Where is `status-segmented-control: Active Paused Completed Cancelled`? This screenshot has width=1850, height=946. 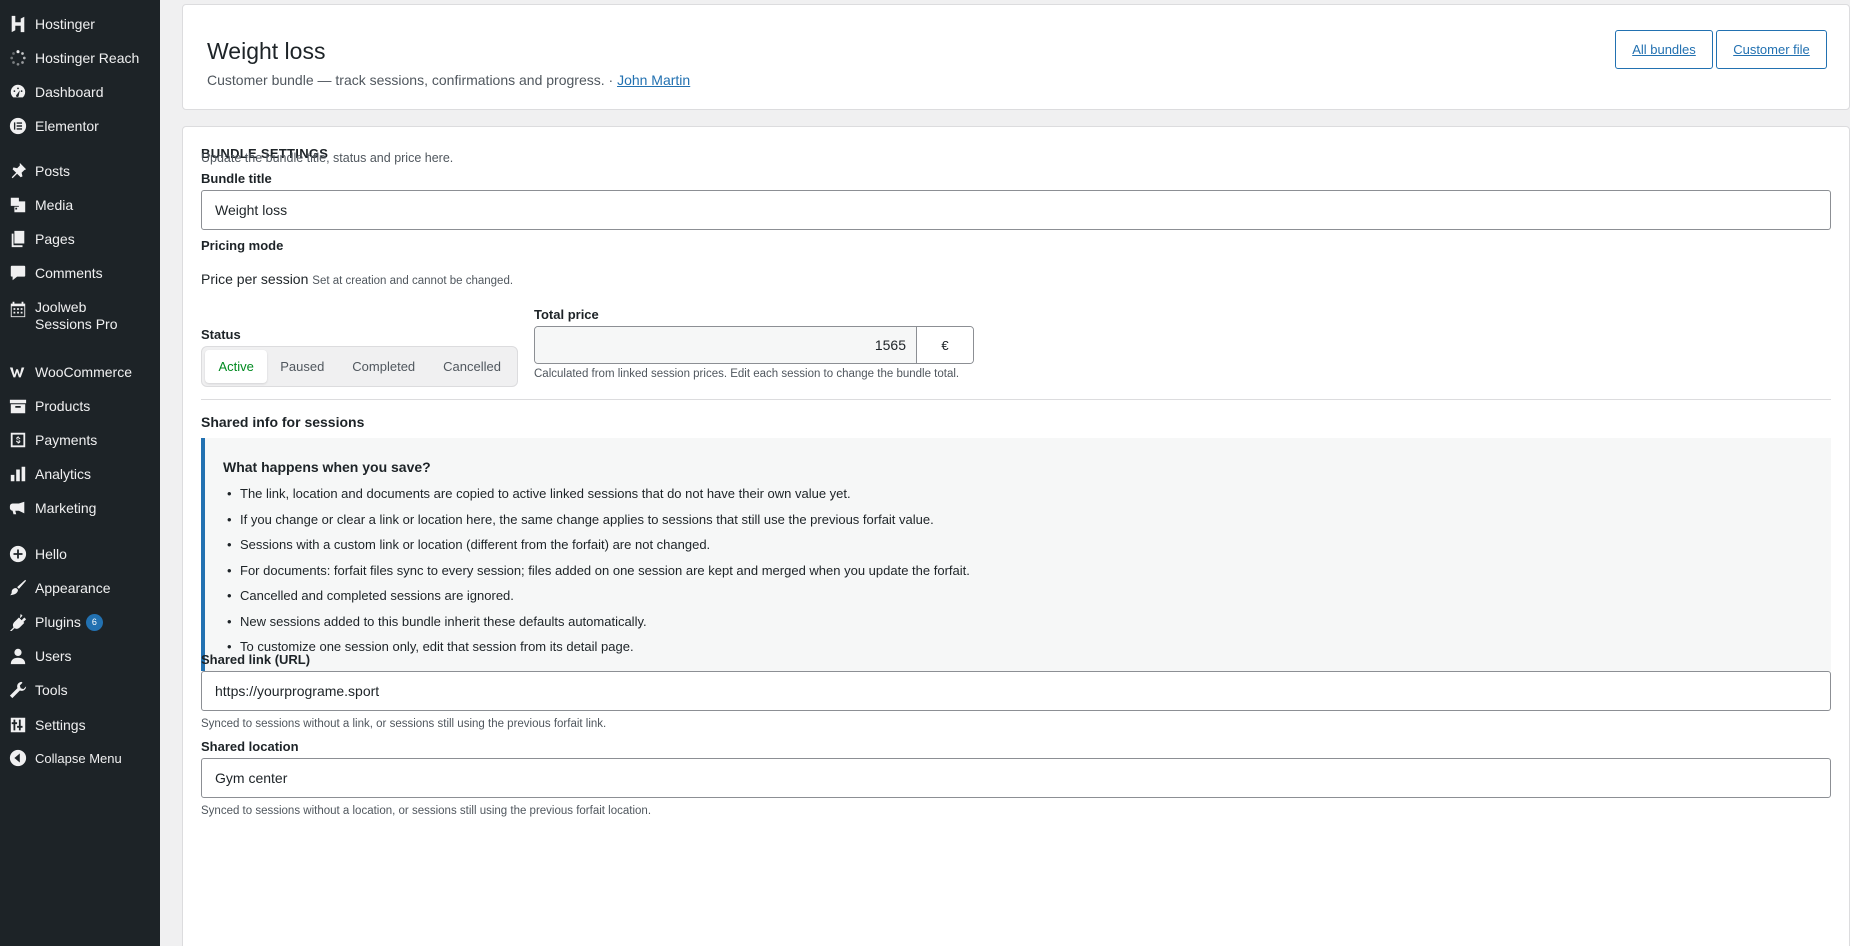 status-segmented-control: Active Paused Completed Cancelled is located at coordinates (359, 366).